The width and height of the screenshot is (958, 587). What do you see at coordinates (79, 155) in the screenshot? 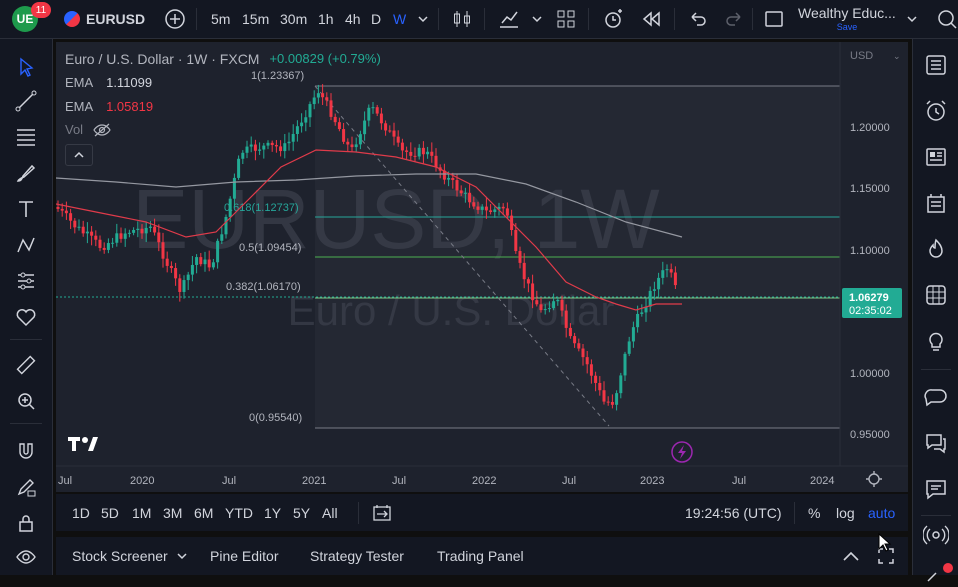
I see `collapse-legend-button` at bounding box center [79, 155].